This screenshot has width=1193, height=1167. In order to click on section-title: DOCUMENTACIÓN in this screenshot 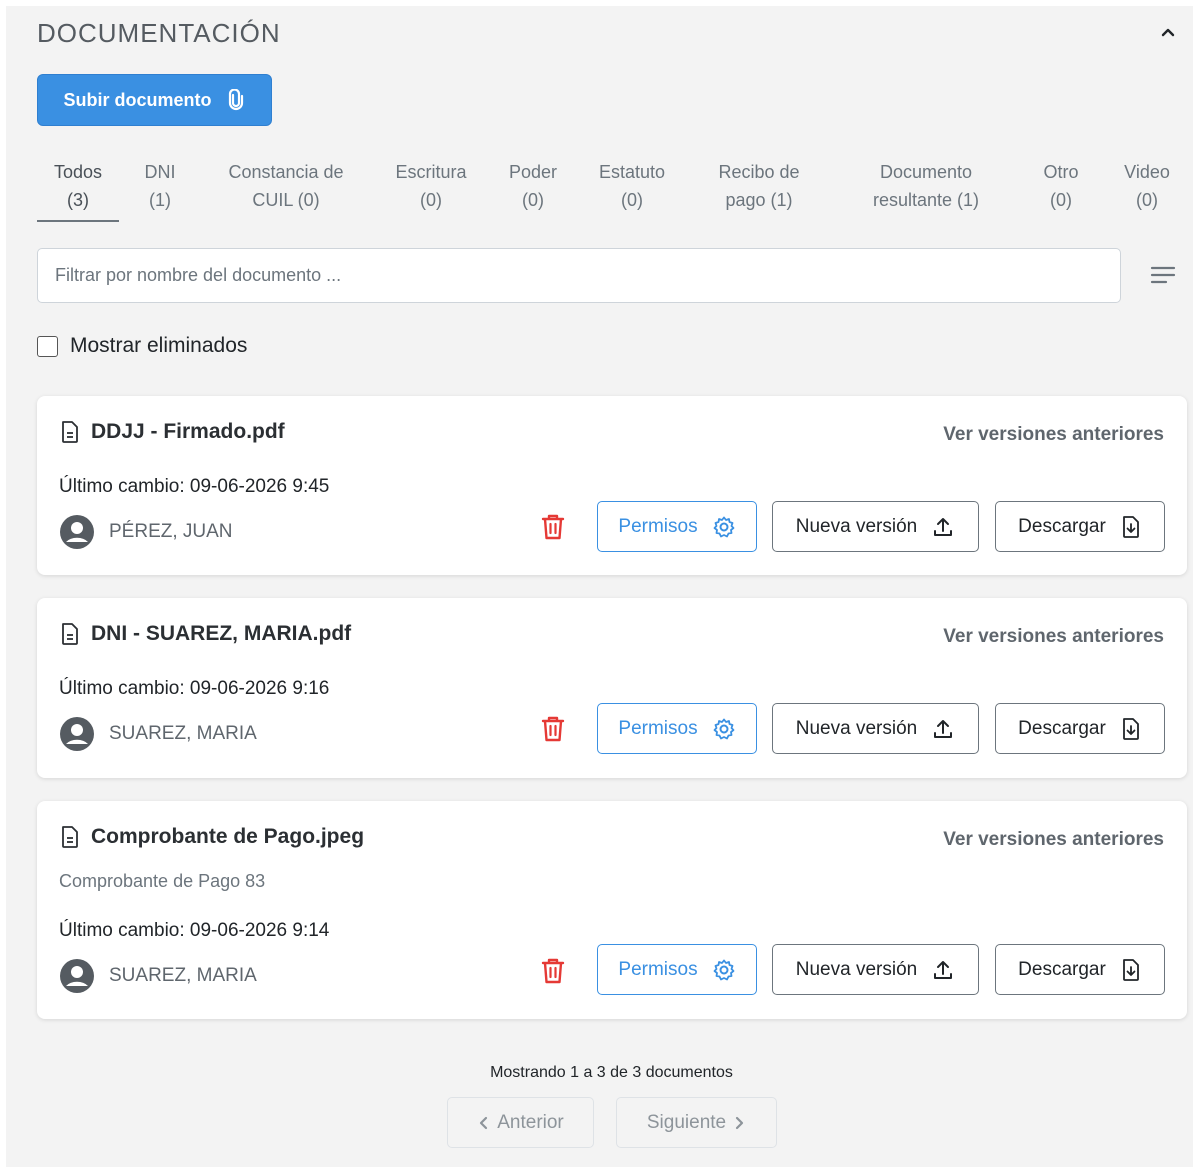, I will do `click(159, 33)`.